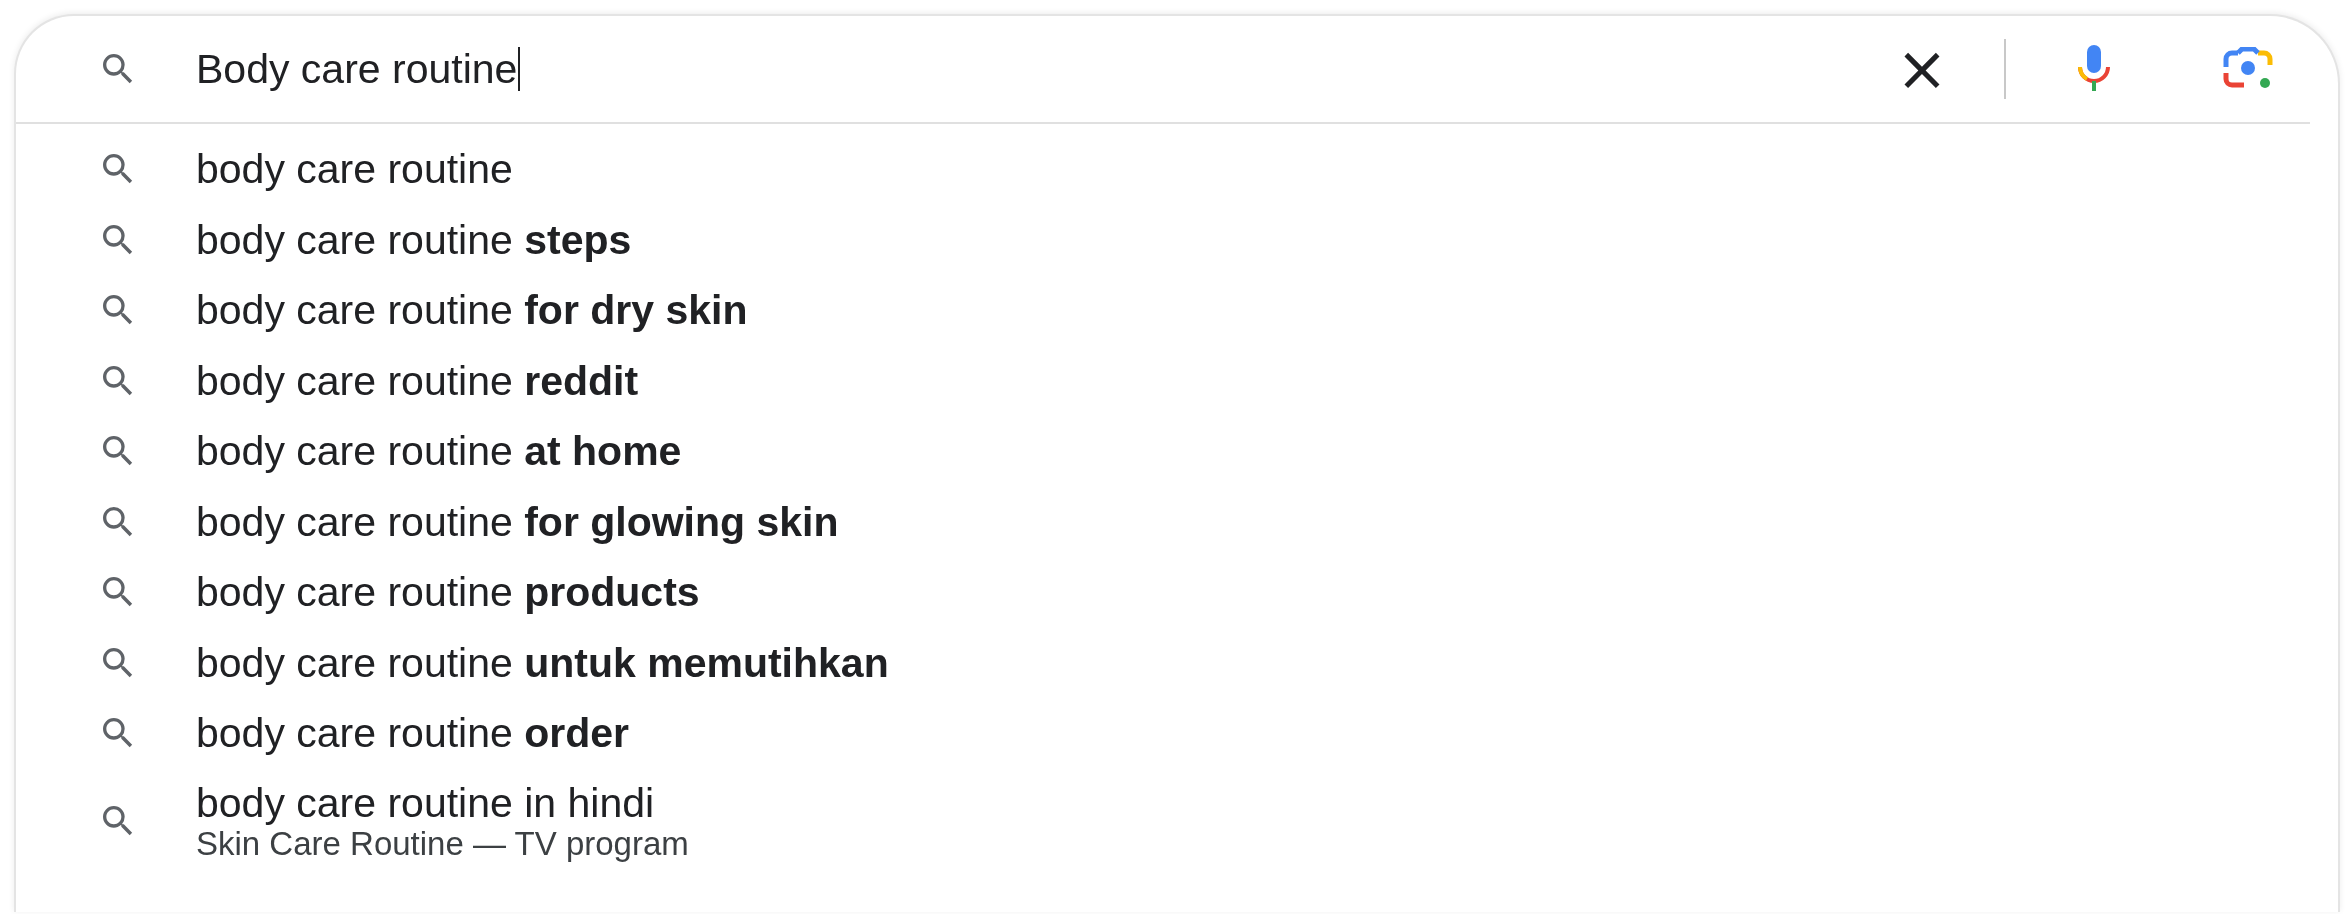  What do you see at coordinates (1172, 239) in the screenshot?
I see `suggestion-item: body care routine steps` at bounding box center [1172, 239].